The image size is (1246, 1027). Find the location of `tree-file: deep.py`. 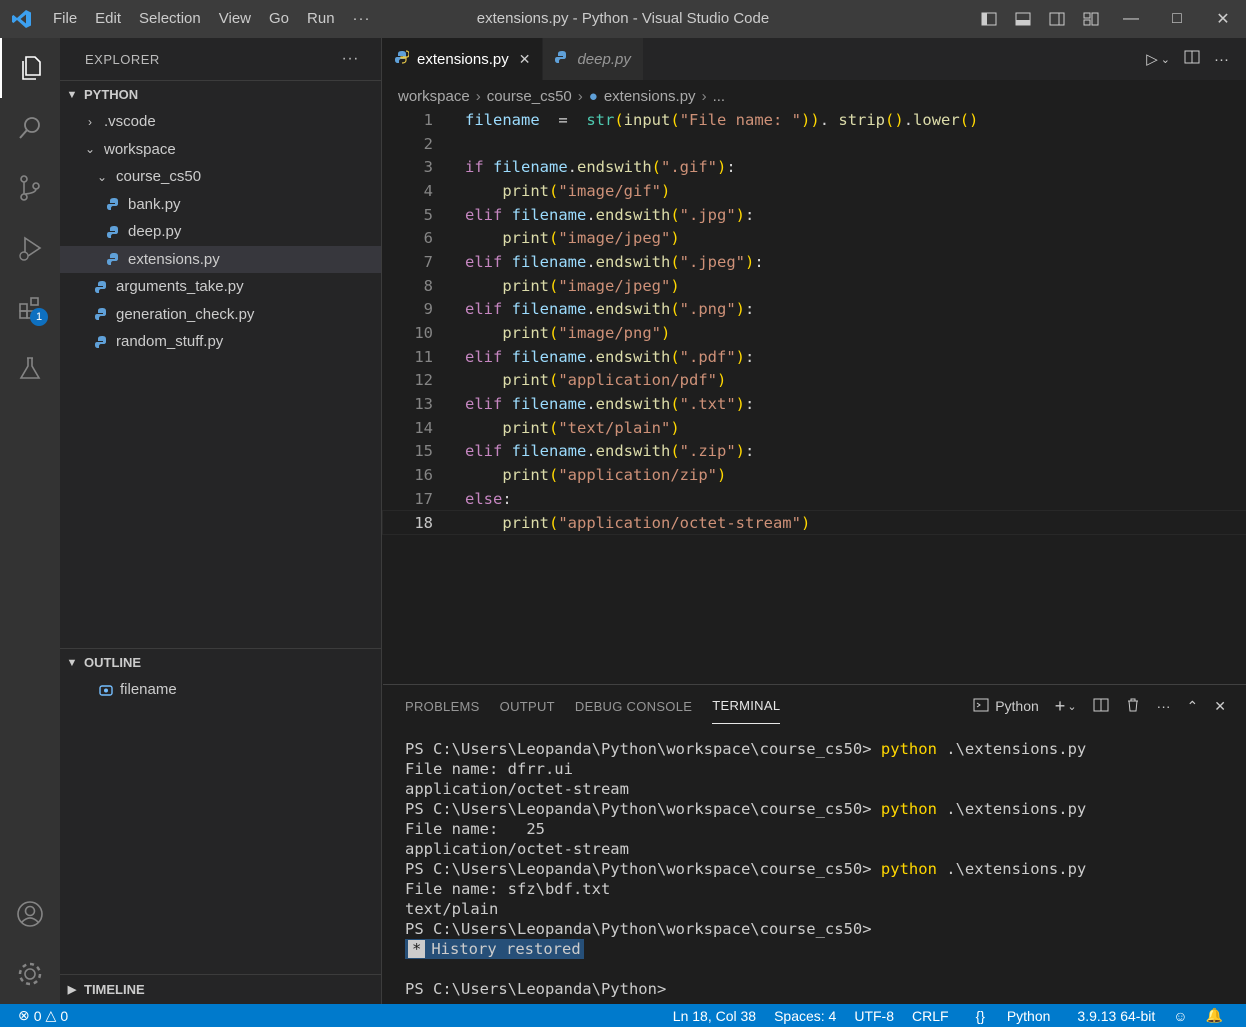

tree-file: deep.py is located at coordinates (220, 232).